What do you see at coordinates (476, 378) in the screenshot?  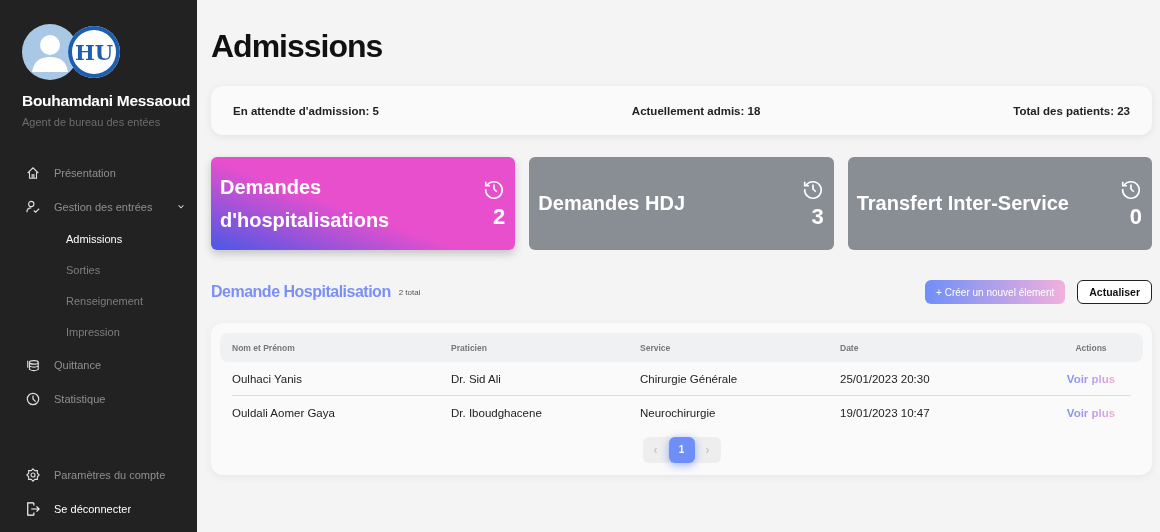 I see `table-cell-text: Dr. Sid Ali` at bounding box center [476, 378].